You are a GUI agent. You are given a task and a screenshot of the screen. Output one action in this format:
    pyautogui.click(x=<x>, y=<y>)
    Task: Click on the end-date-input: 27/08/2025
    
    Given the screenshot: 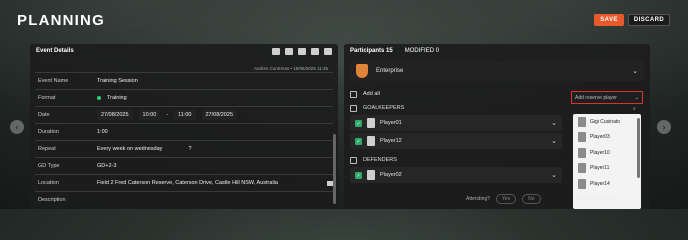 What is the action you would take?
    pyautogui.click(x=219, y=115)
    